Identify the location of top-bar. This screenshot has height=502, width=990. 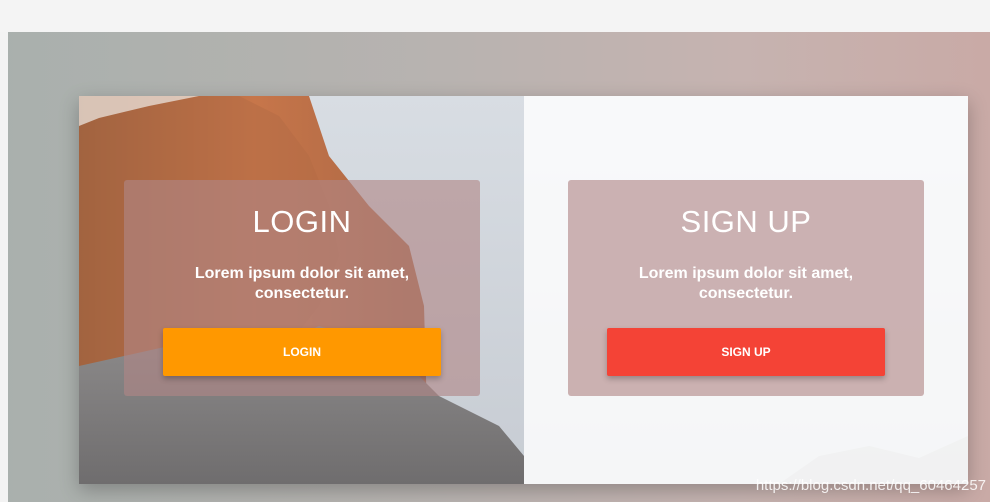
(495, 16).